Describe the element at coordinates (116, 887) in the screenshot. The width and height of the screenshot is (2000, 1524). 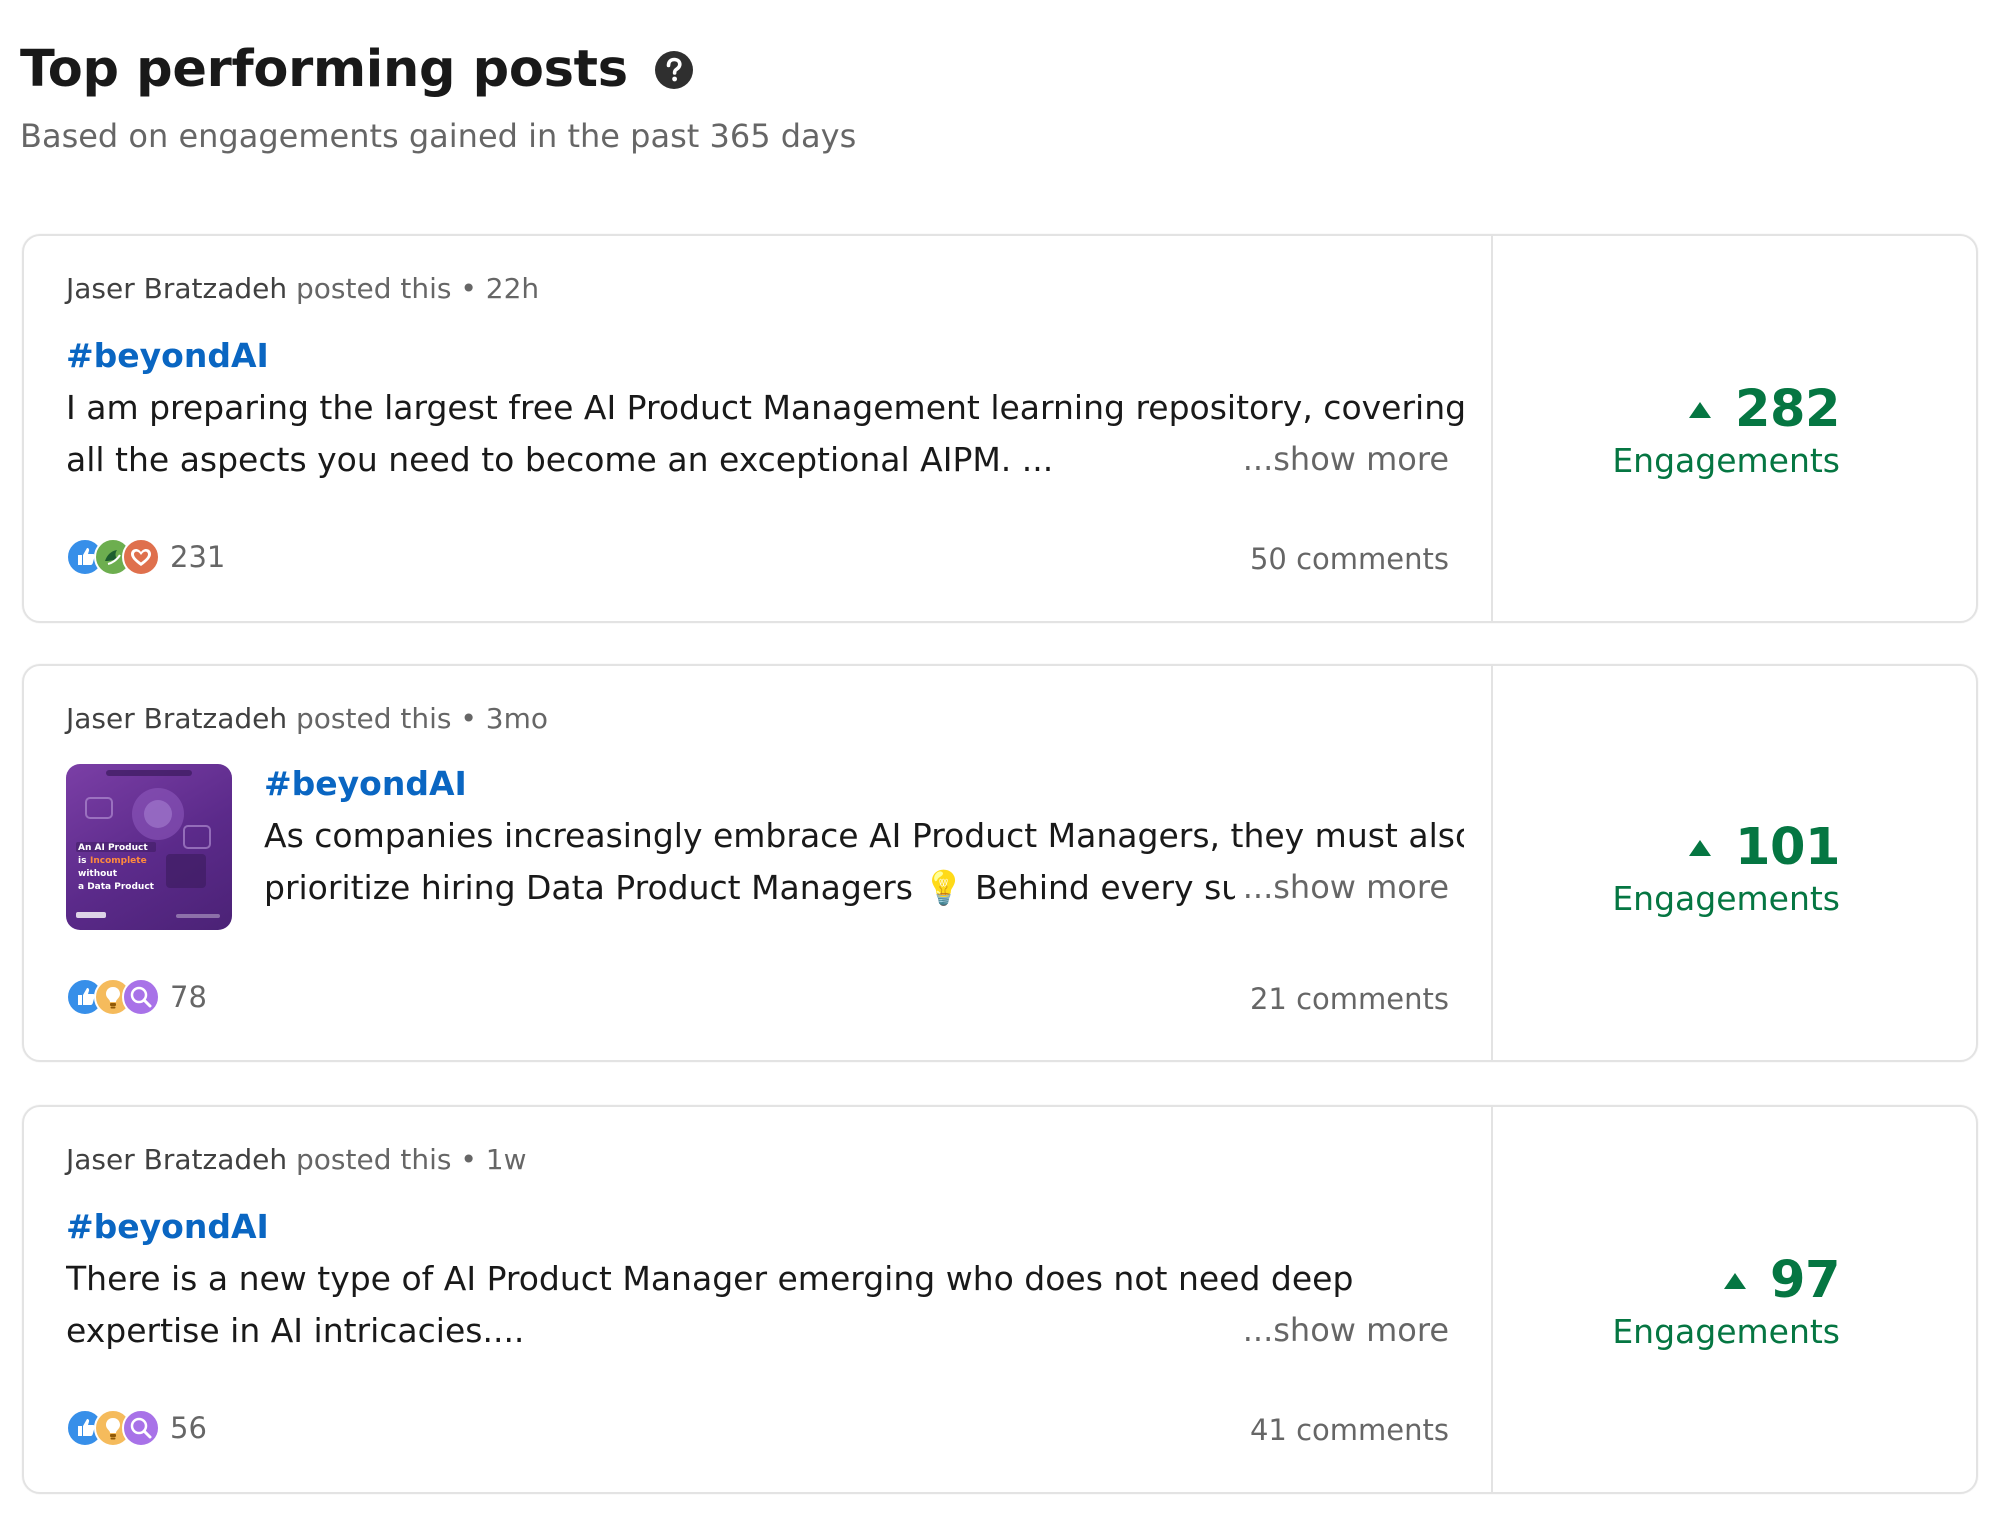
I see `svg-text: a Data Product` at that location.